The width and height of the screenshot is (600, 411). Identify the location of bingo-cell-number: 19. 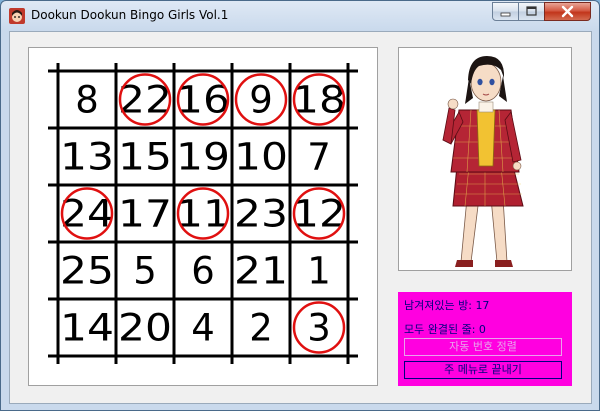
(203, 157).